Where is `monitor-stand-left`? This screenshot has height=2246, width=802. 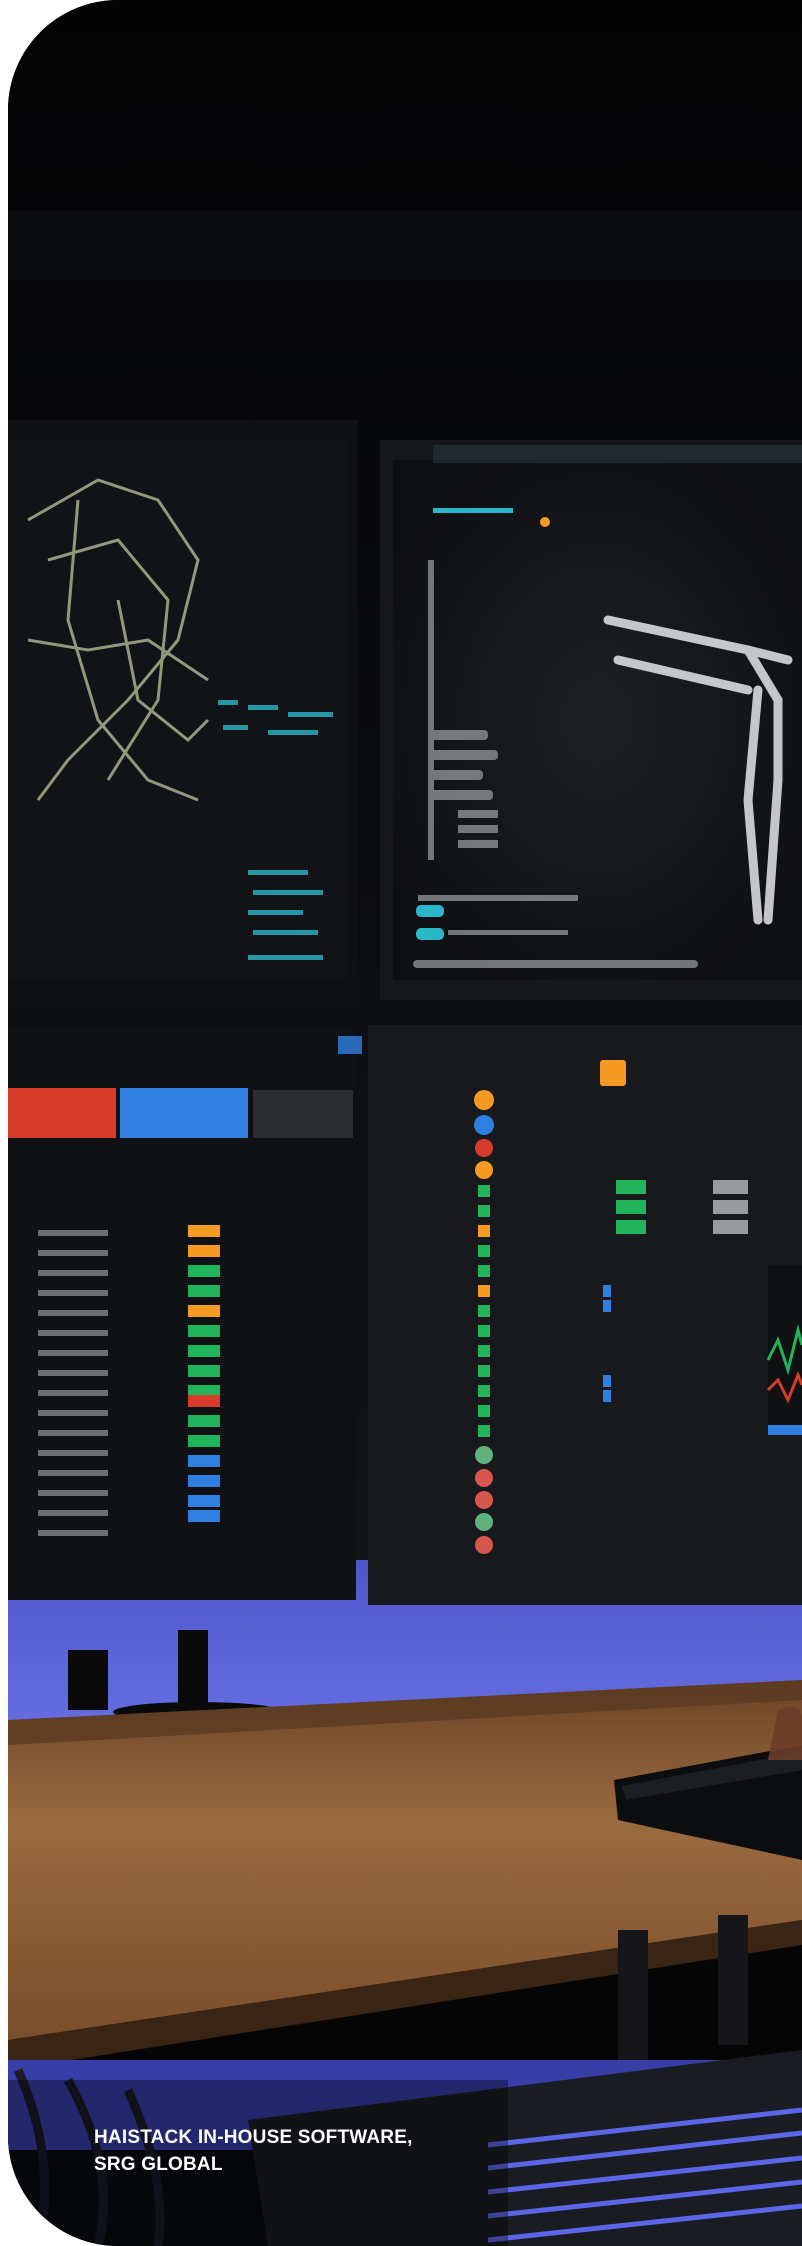 monitor-stand-left is located at coordinates (193, 1670).